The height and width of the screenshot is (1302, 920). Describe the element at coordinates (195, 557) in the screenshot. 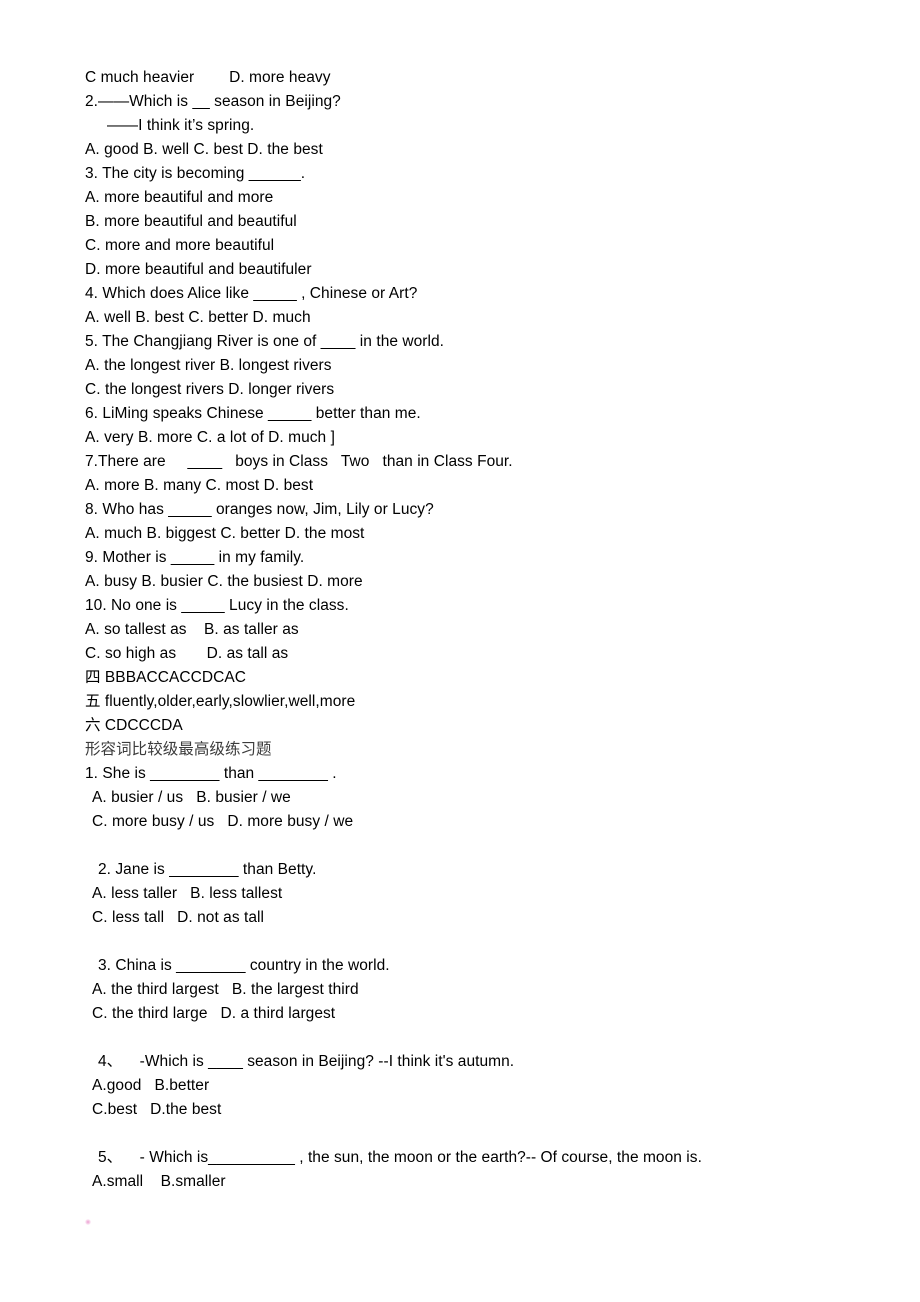

I see `text-line: 9. Mother is _____ in my family.` at that location.